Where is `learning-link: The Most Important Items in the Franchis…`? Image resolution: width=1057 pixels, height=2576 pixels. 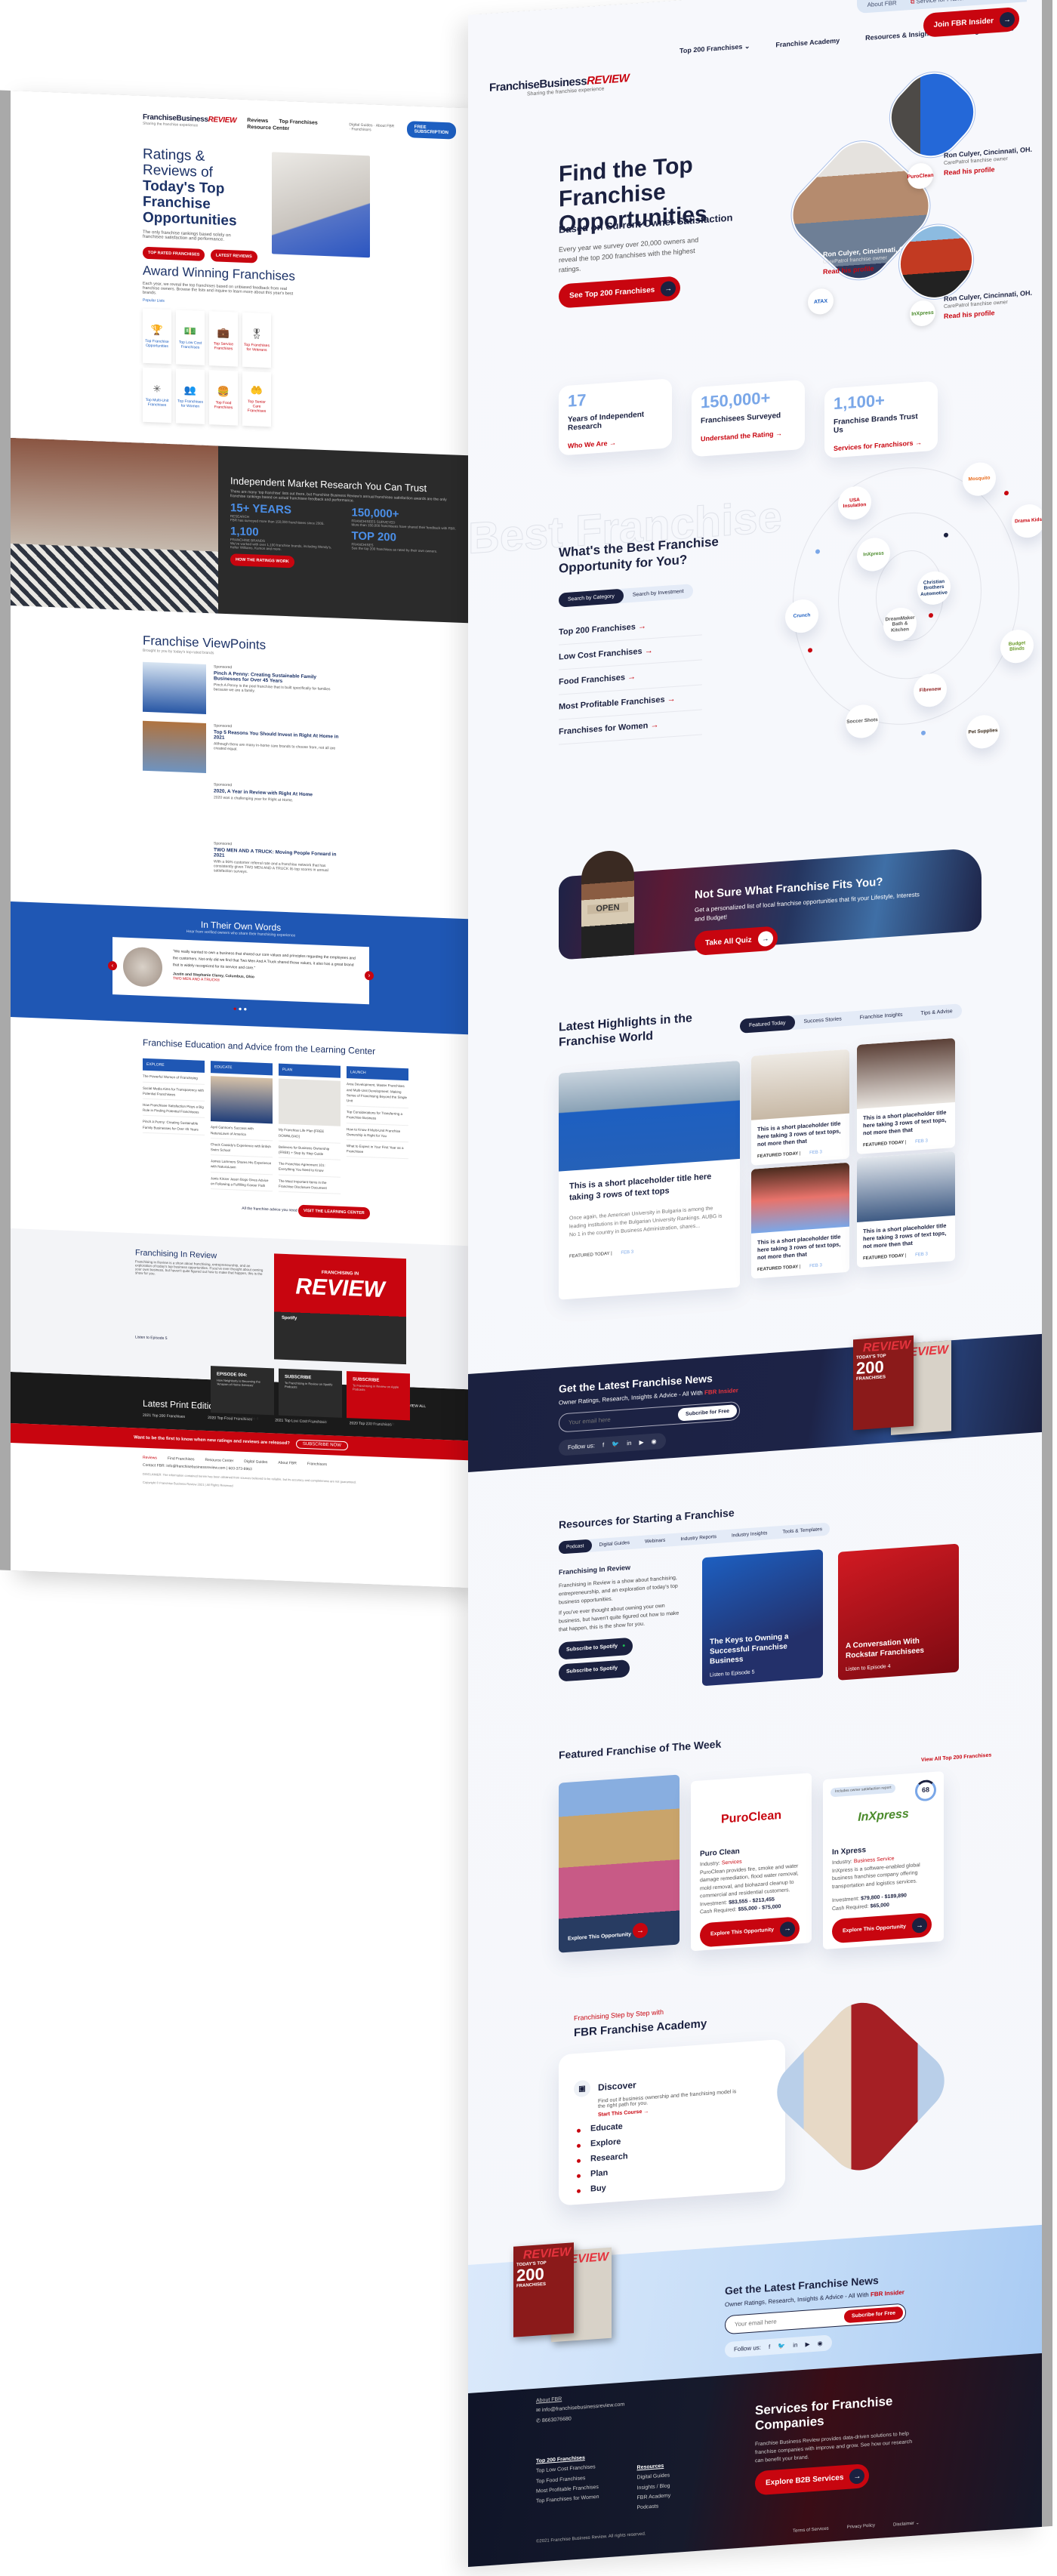
learning-link: The Most Important Items in the Franchis… is located at coordinates (310, 1186).